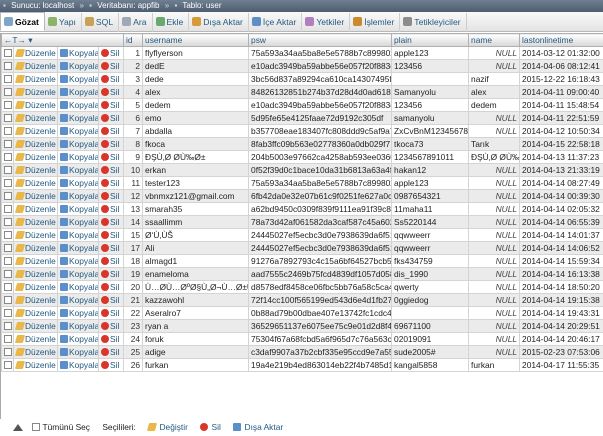 This screenshot has height=436, width=603. I want to click on cell-id: 8, so click(133, 144).